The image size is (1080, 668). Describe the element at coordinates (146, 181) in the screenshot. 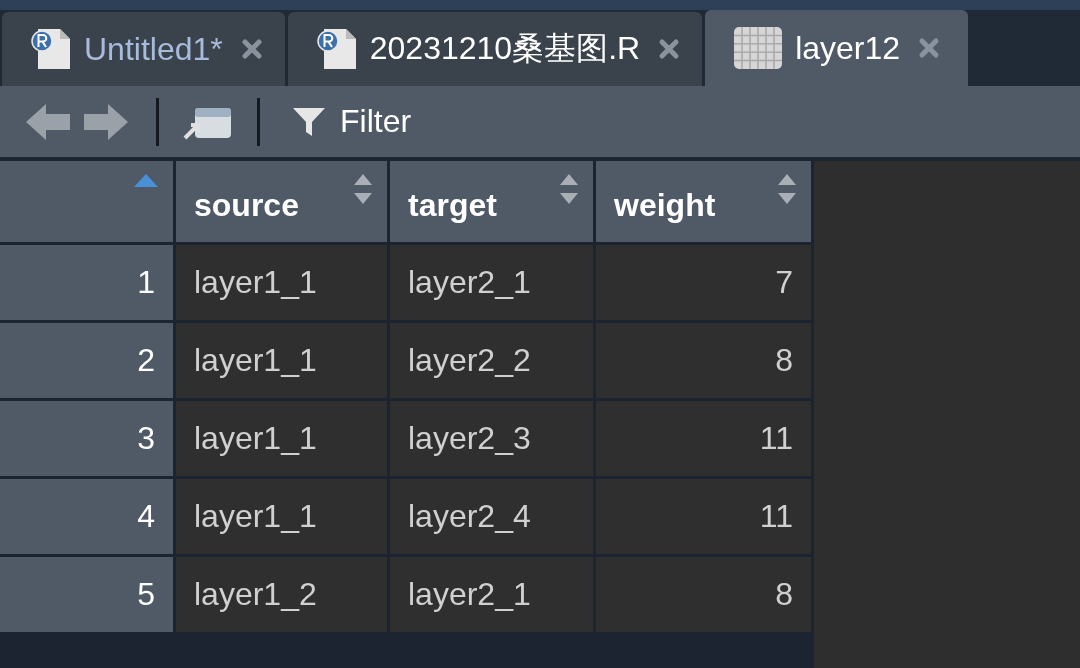

I see `sort-ascending-icon` at that location.